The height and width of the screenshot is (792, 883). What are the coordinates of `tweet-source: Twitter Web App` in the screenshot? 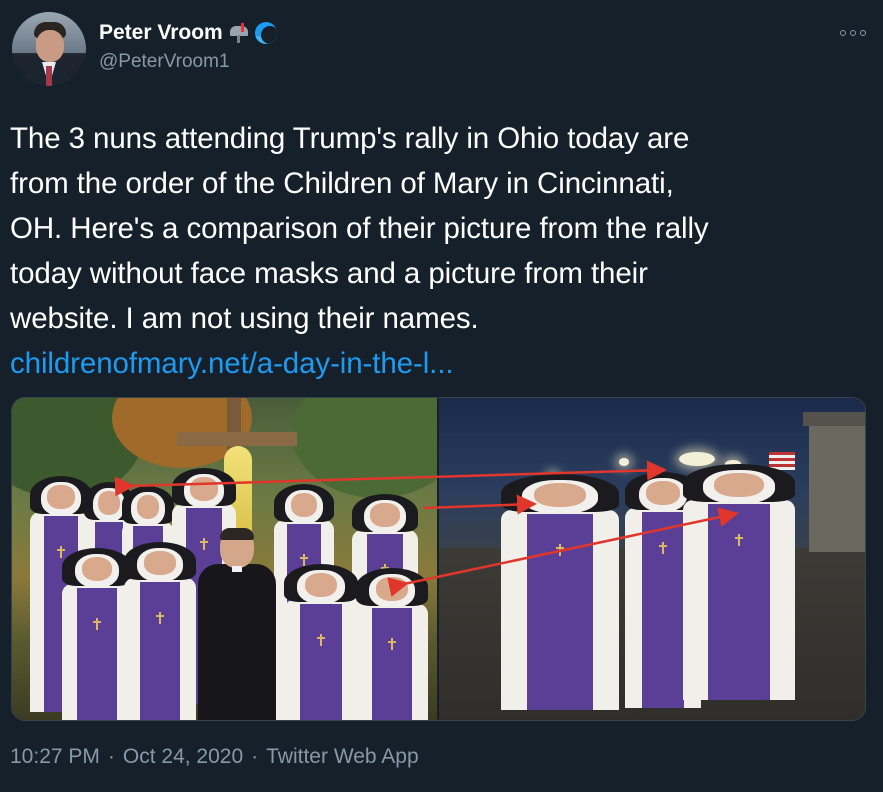 It's located at (342, 757).